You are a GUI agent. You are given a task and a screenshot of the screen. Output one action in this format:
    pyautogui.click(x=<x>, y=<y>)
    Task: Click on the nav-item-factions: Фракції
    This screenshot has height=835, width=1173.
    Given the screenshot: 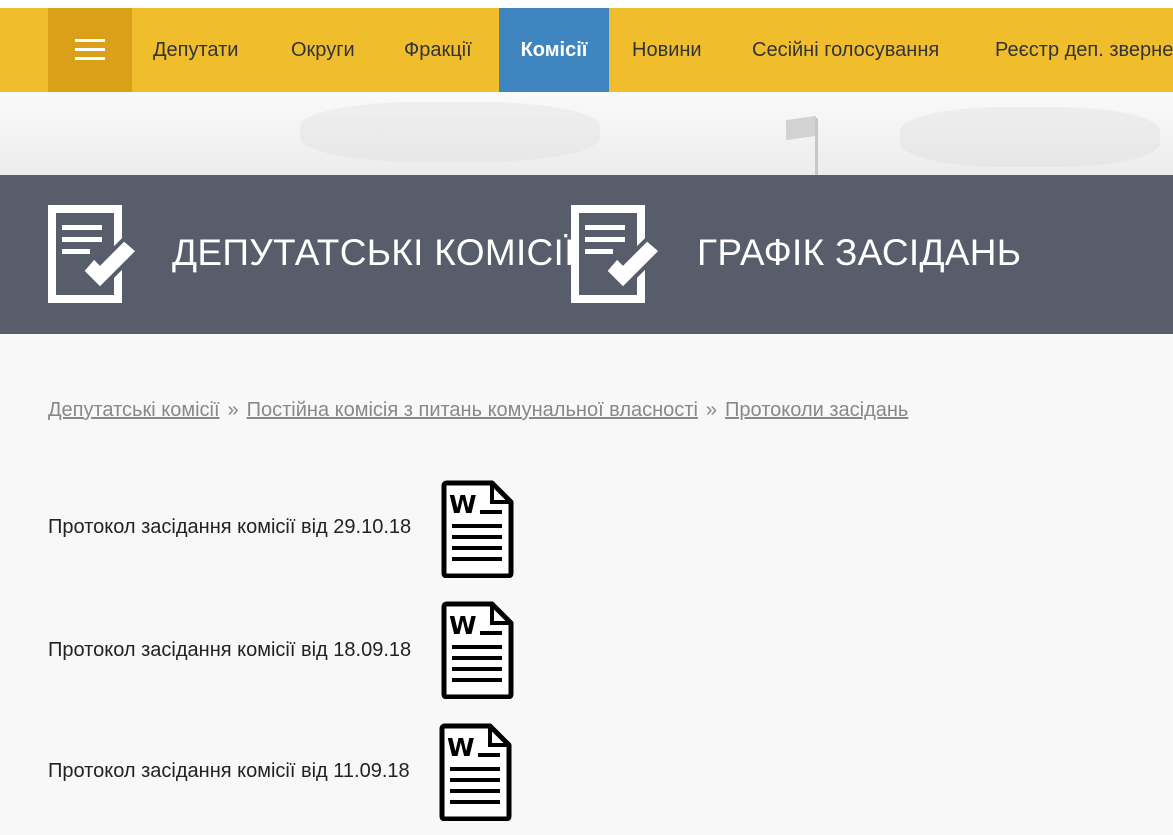 What is the action you would take?
    pyautogui.click(x=438, y=50)
    